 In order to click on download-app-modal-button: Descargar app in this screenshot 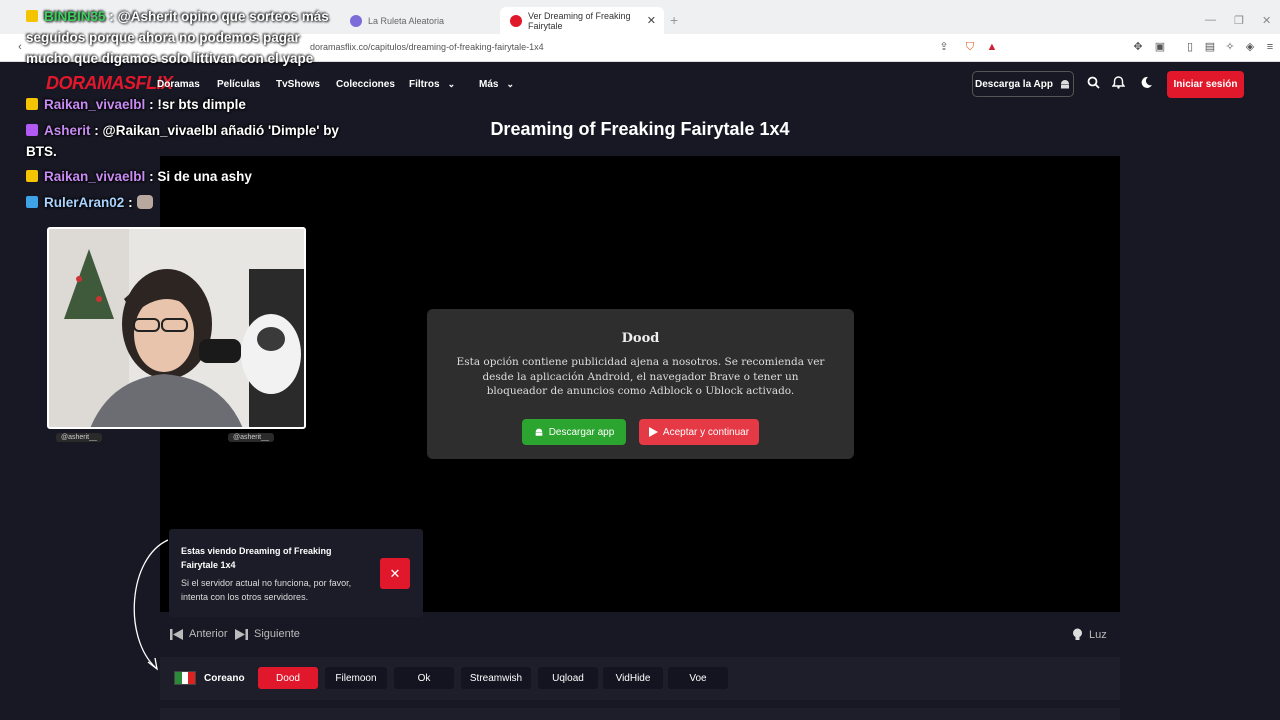, I will do `click(574, 432)`.